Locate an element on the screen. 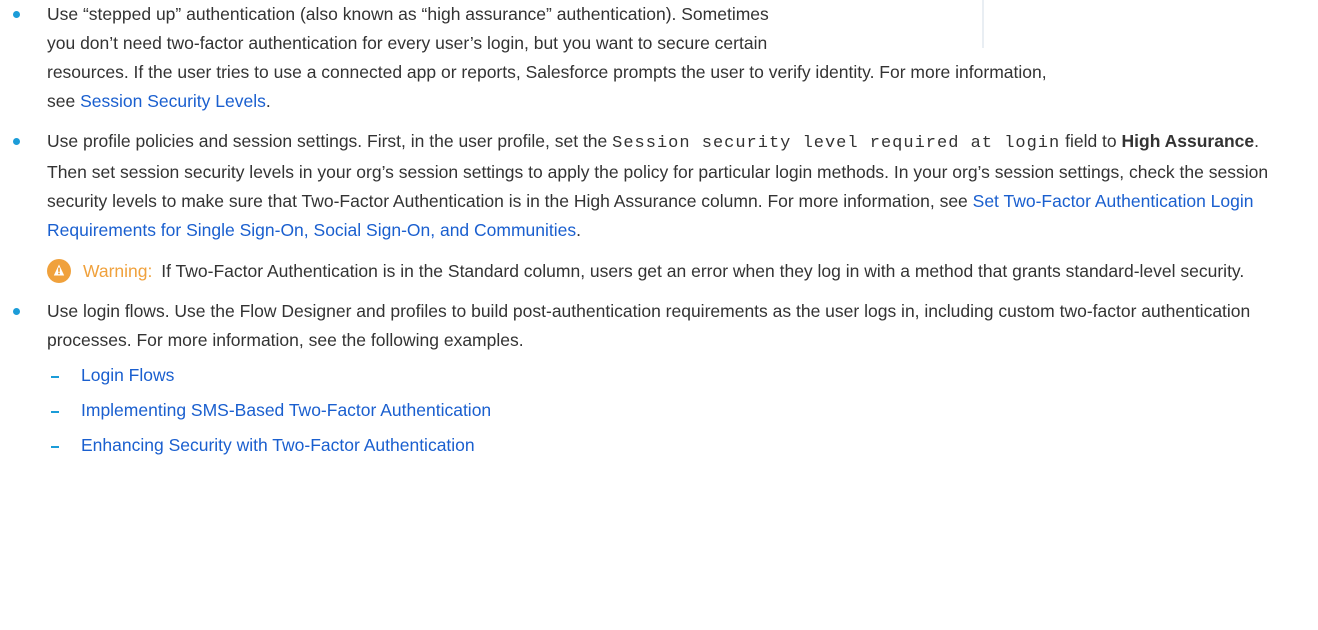 The width and height of the screenshot is (1318, 630). warning-label: Warning: is located at coordinates (118, 271).